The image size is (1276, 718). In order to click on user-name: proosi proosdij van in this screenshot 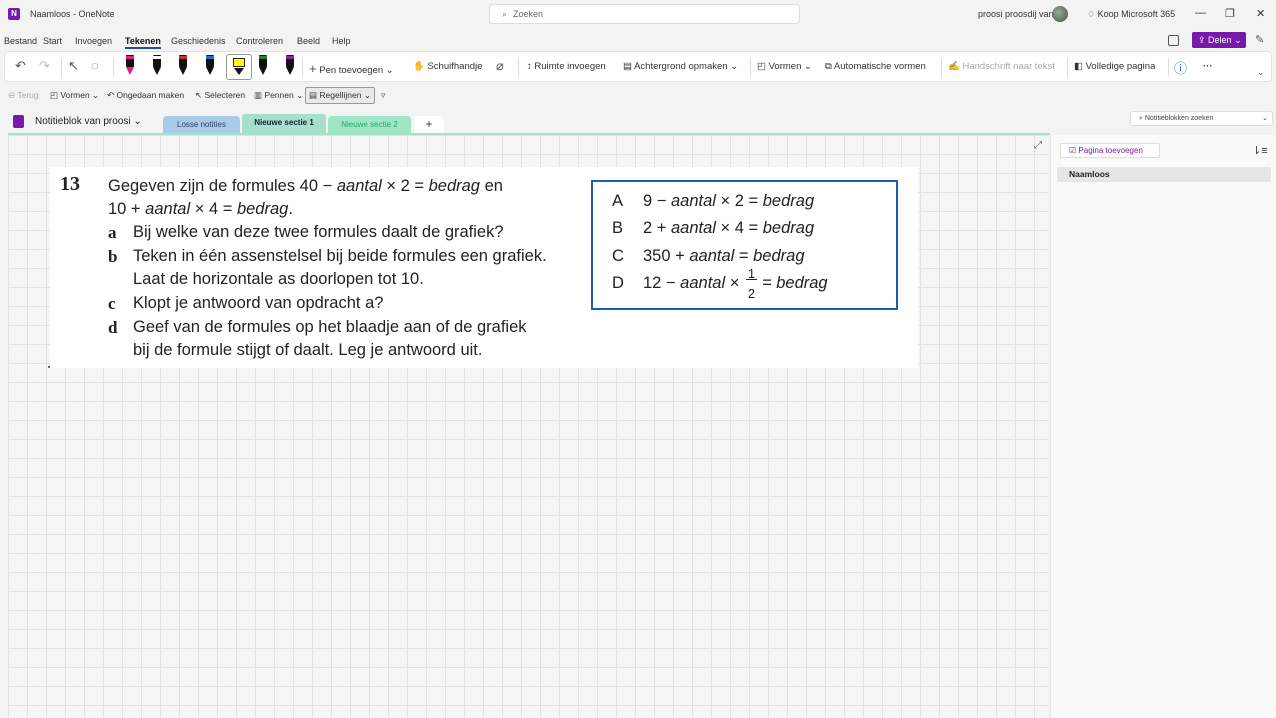, I will do `click(1016, 14)`.